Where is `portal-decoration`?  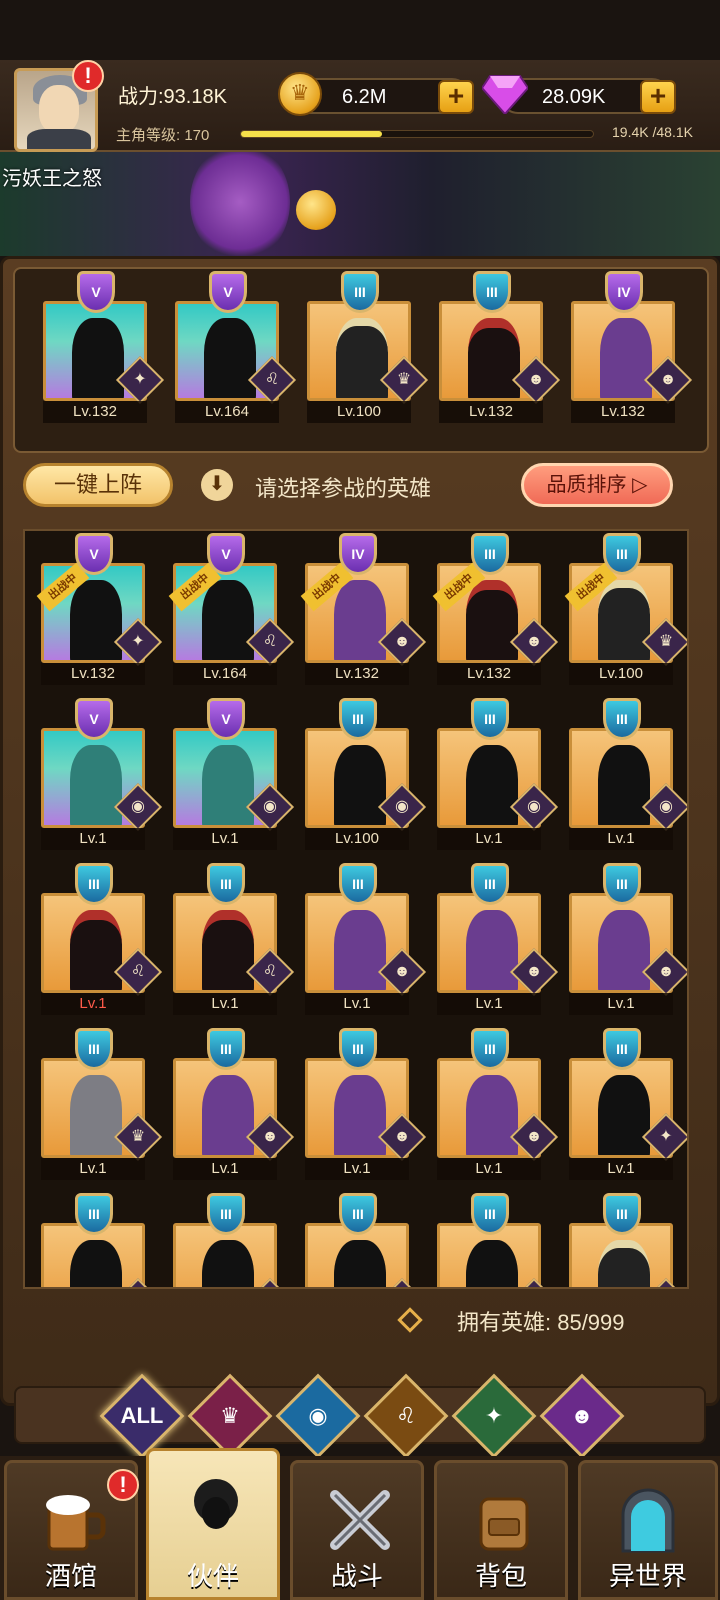
portal-decoration is located at coordinates (240, 204).